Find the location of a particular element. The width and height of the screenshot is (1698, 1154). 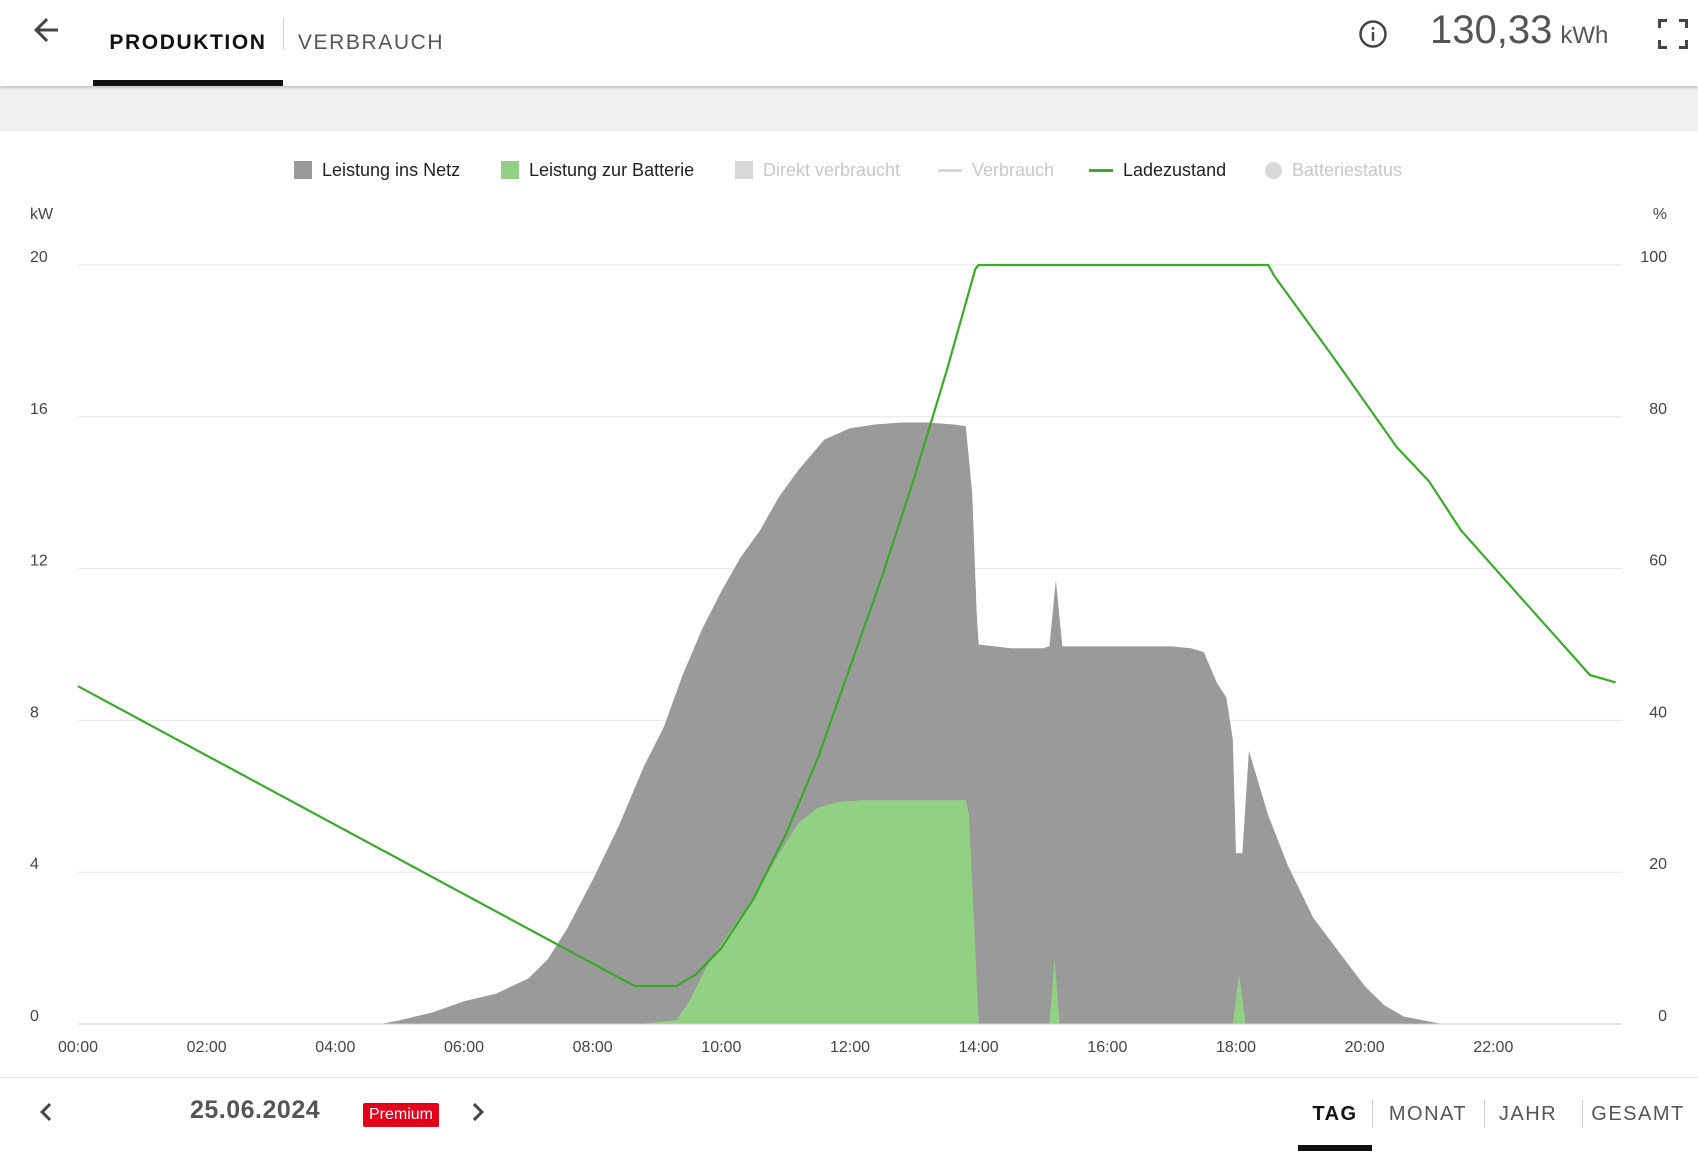

tab-produktion-label: PRODUKTION is located at coordinates (188, 42).